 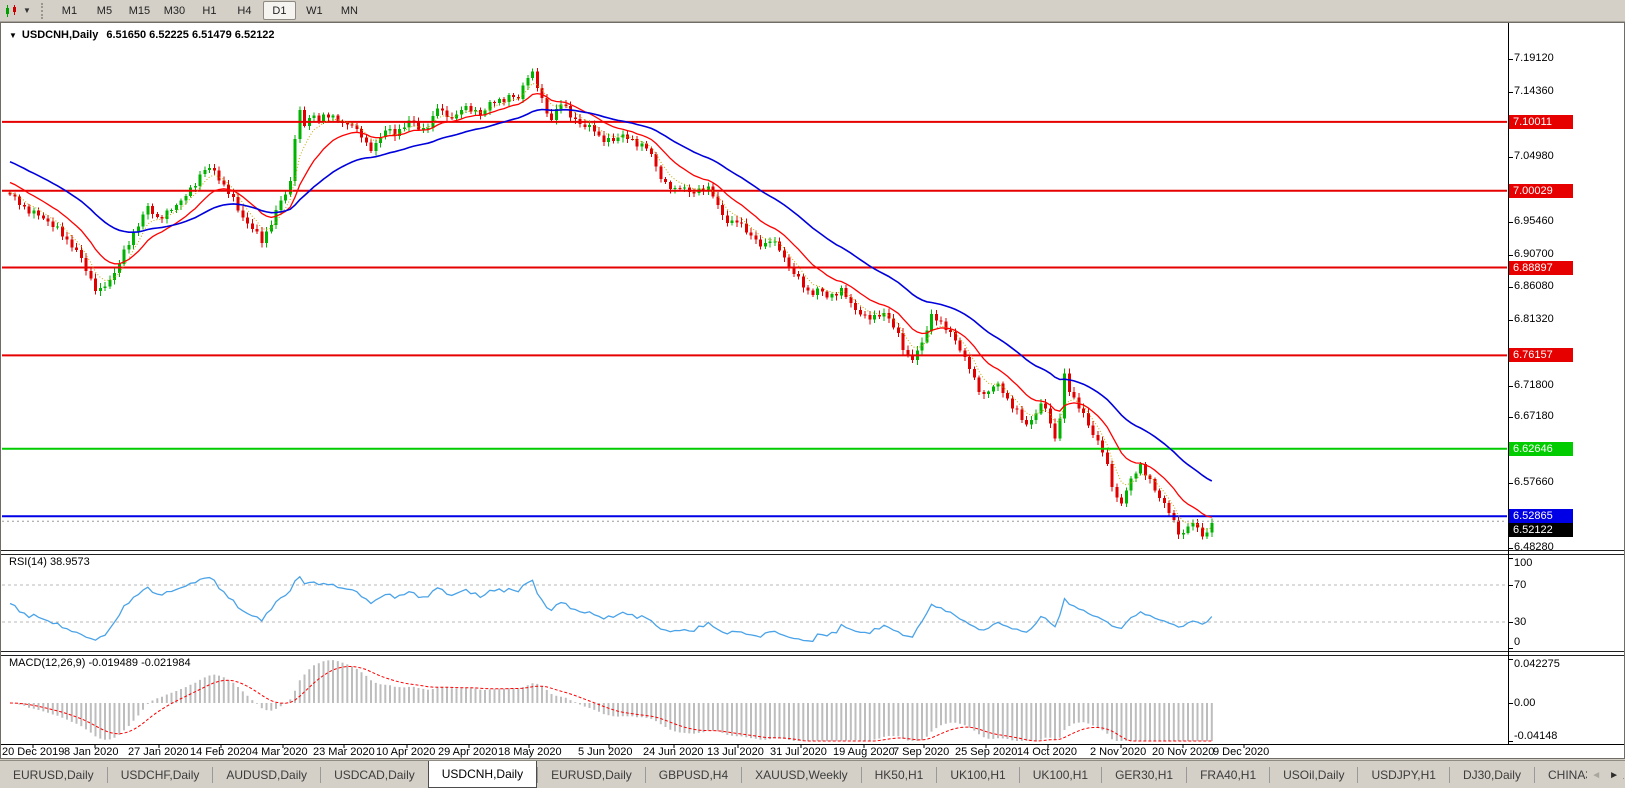 I want to click on chart-tab-eurusd-5: EURUSD,Daily, so click(x=591, y=774).